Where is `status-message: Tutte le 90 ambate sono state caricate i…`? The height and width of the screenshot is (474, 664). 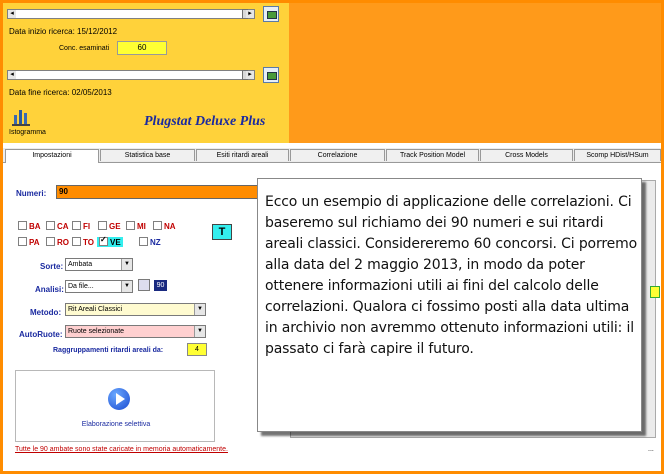
status-message: Tutte le 90 ambate sono state caricate i… is located at coordinates (121, 449).